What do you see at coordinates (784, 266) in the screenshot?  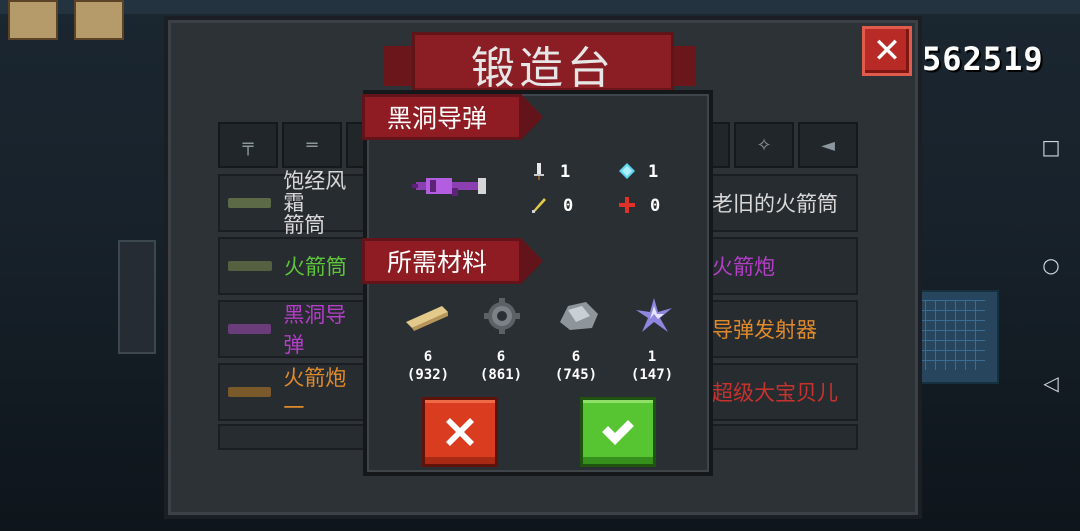 I see `weapon-row: 火箭炮` at bounding box center [784, 266].